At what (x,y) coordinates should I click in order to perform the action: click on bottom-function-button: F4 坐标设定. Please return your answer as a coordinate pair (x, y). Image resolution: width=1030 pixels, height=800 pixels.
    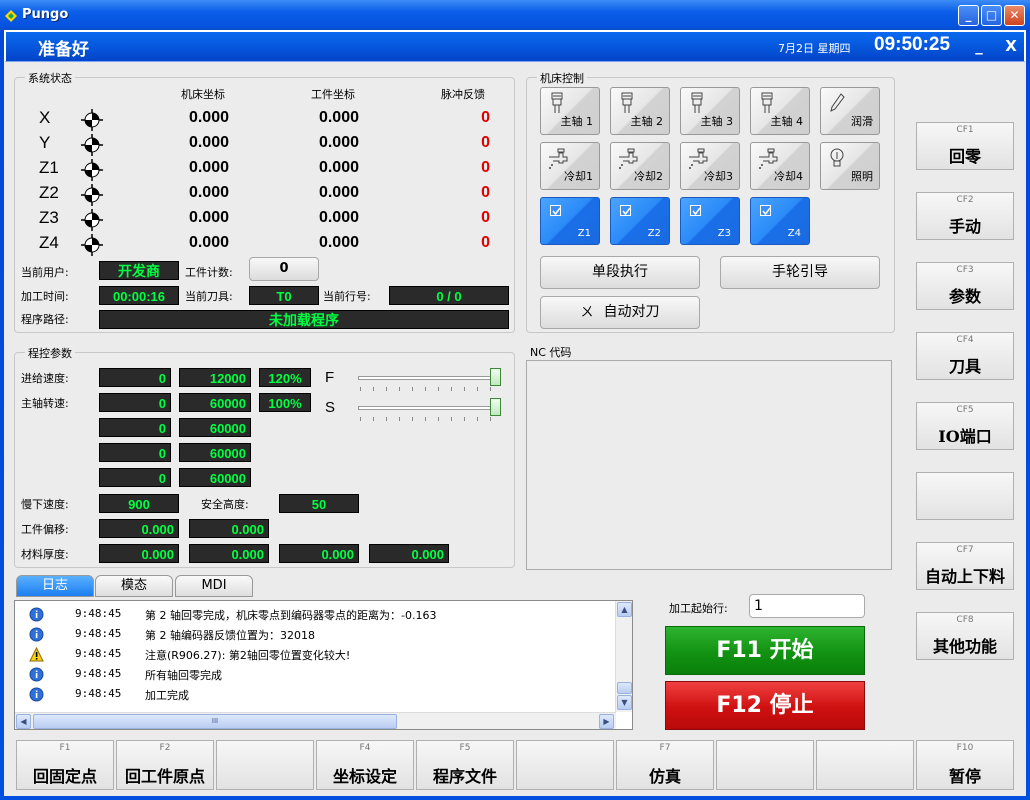
    Looking at the image, I should click on (365, 765).